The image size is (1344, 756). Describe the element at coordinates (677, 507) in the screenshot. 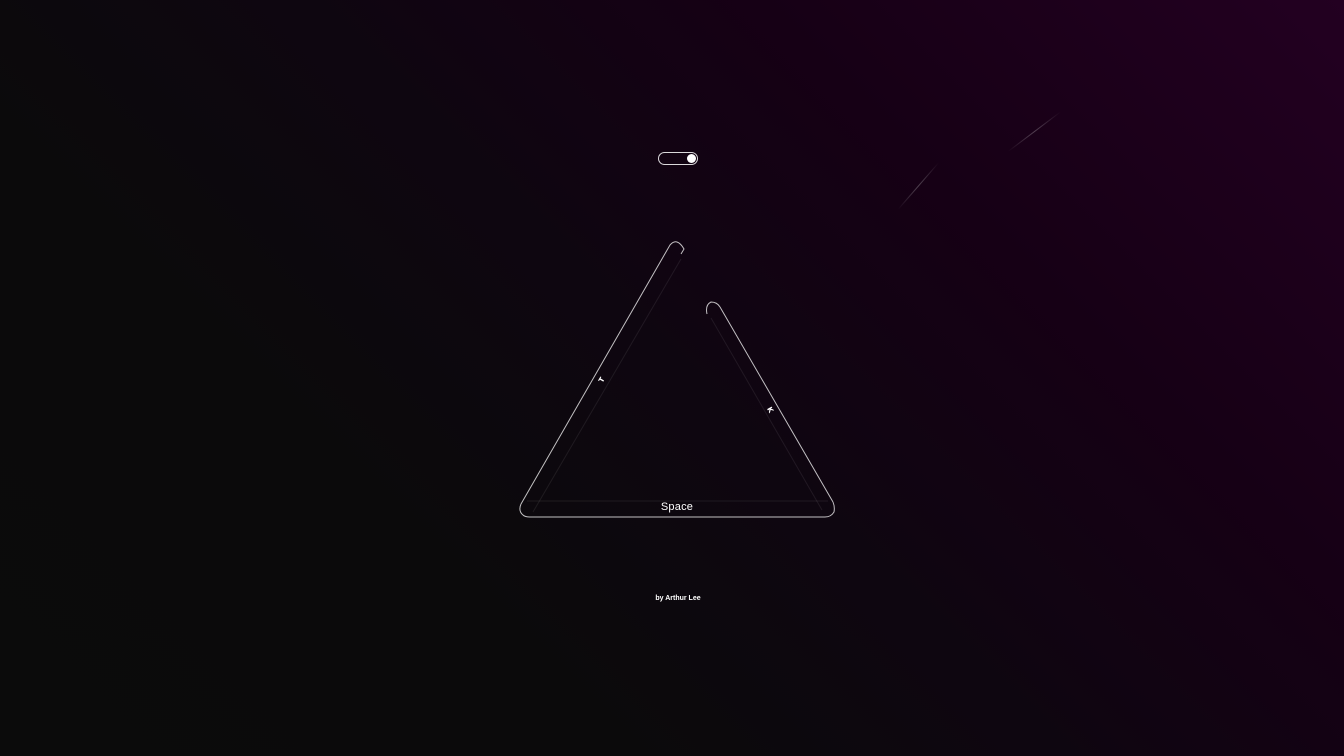

I see `key-space-label: Space` at that location.